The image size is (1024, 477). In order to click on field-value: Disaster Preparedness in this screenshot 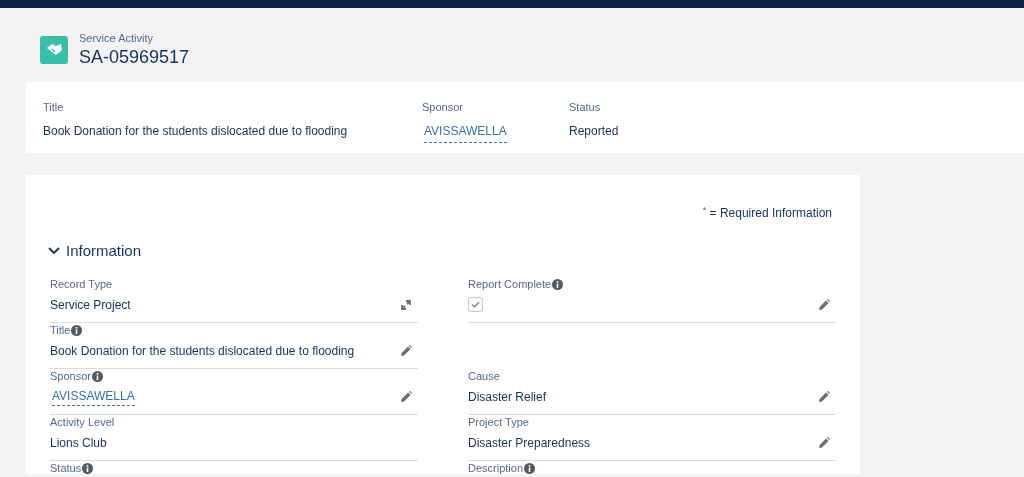, I will do `click(529, 443)`.